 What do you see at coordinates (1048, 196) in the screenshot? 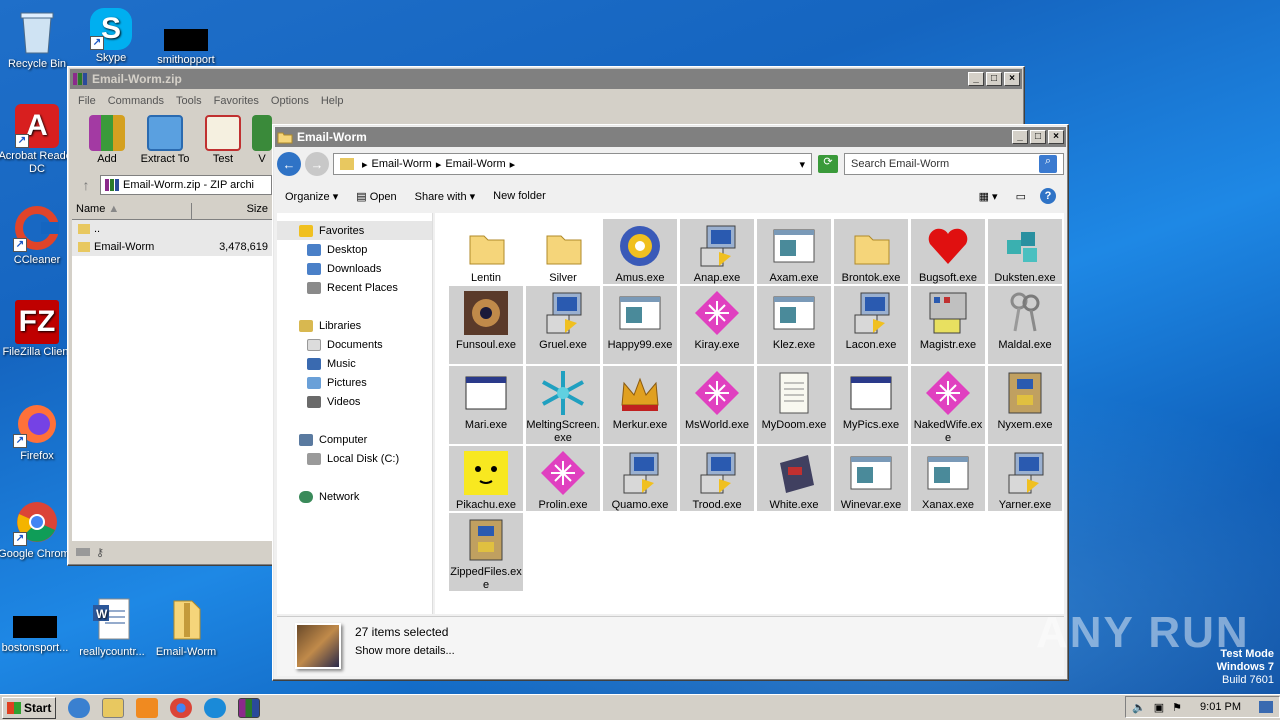
I see `help-icon: ?` at bounding box center [1048, 196].